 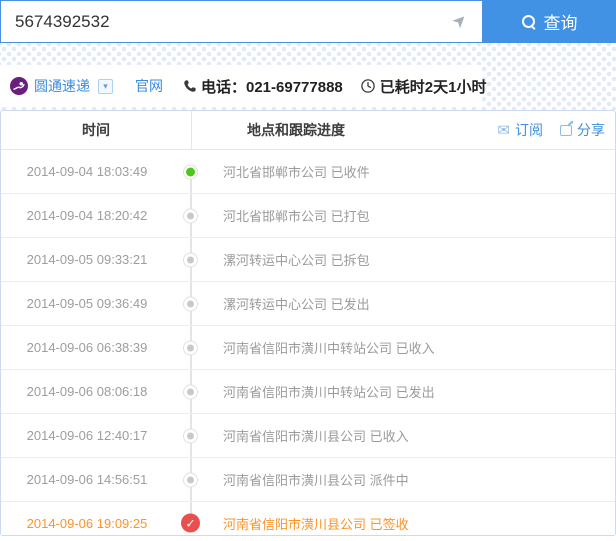 What do you see at coordinates (367, 86) in the screenshot?
I see `clock-icon` at bounding box center [367, 86].